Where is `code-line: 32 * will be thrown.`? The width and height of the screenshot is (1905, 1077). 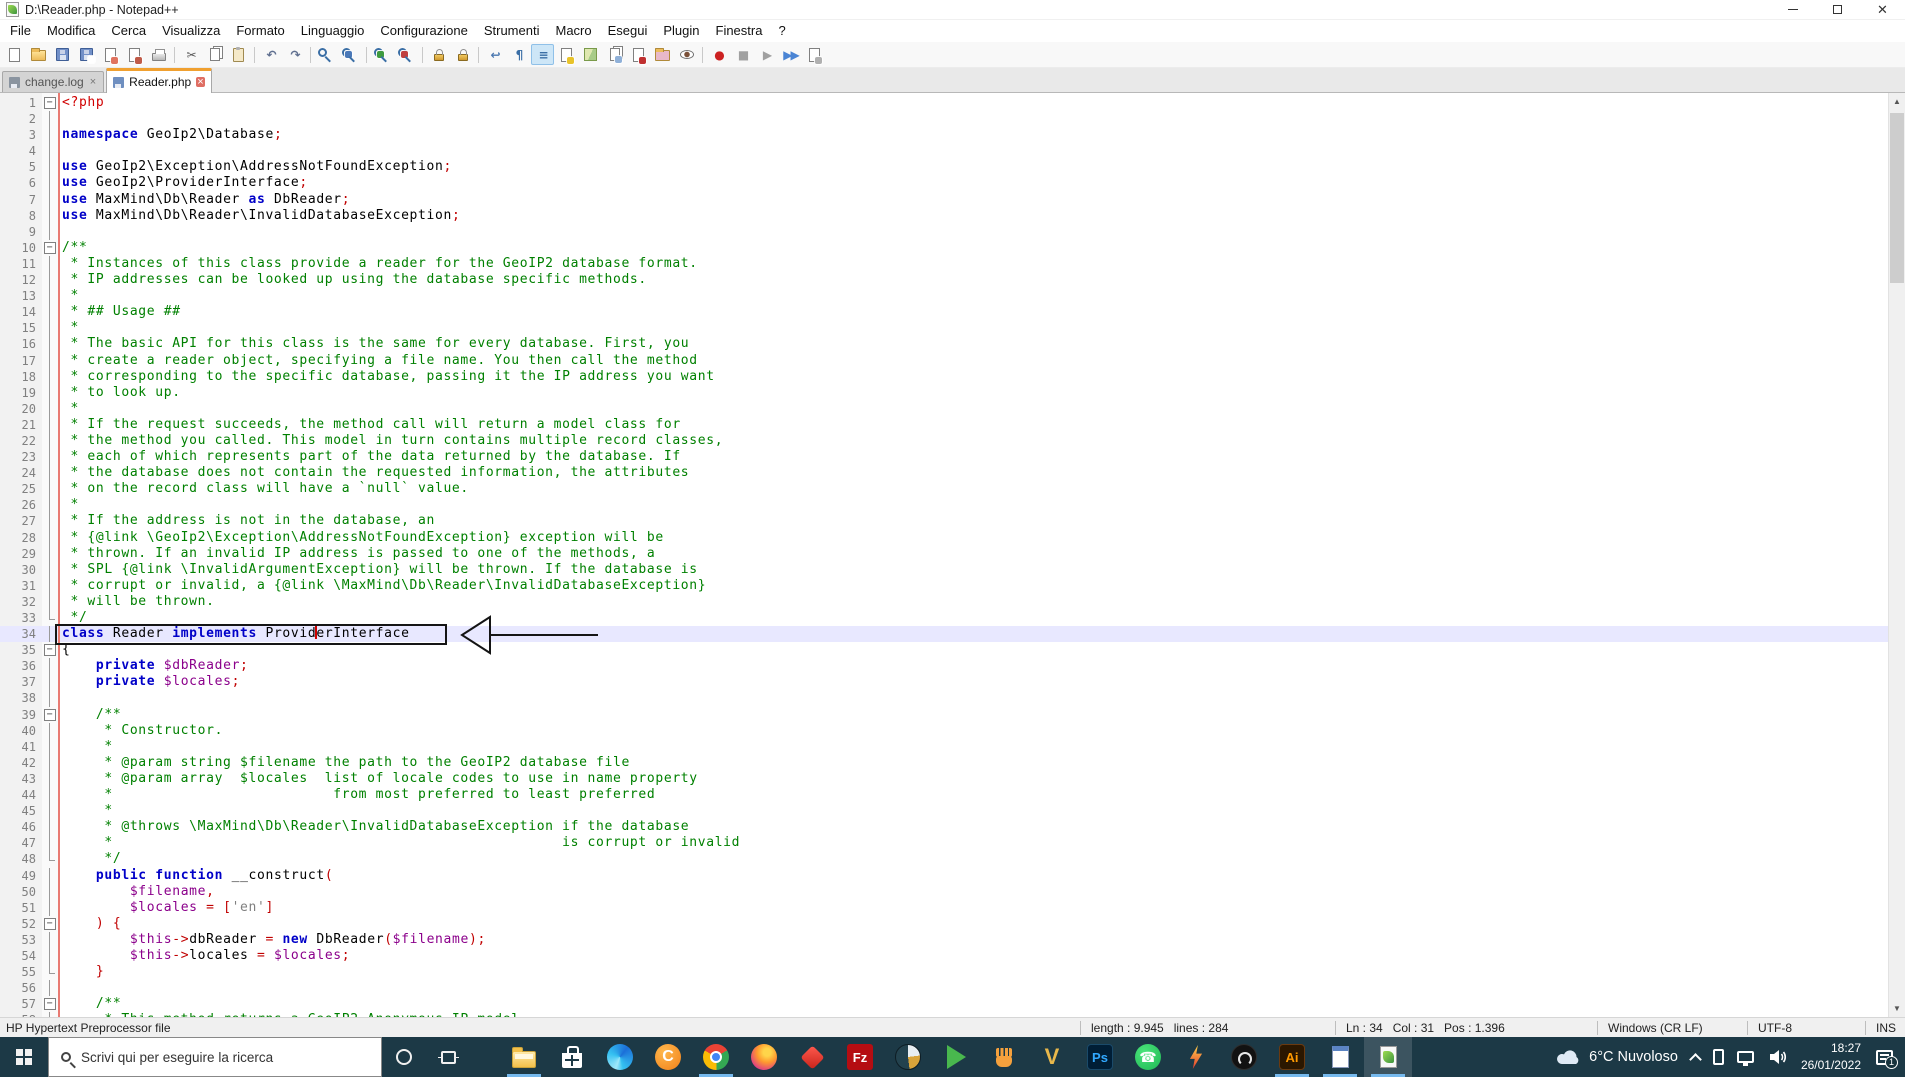
code-line: 32 * will be thrown. is located at coordinates (952, 602).